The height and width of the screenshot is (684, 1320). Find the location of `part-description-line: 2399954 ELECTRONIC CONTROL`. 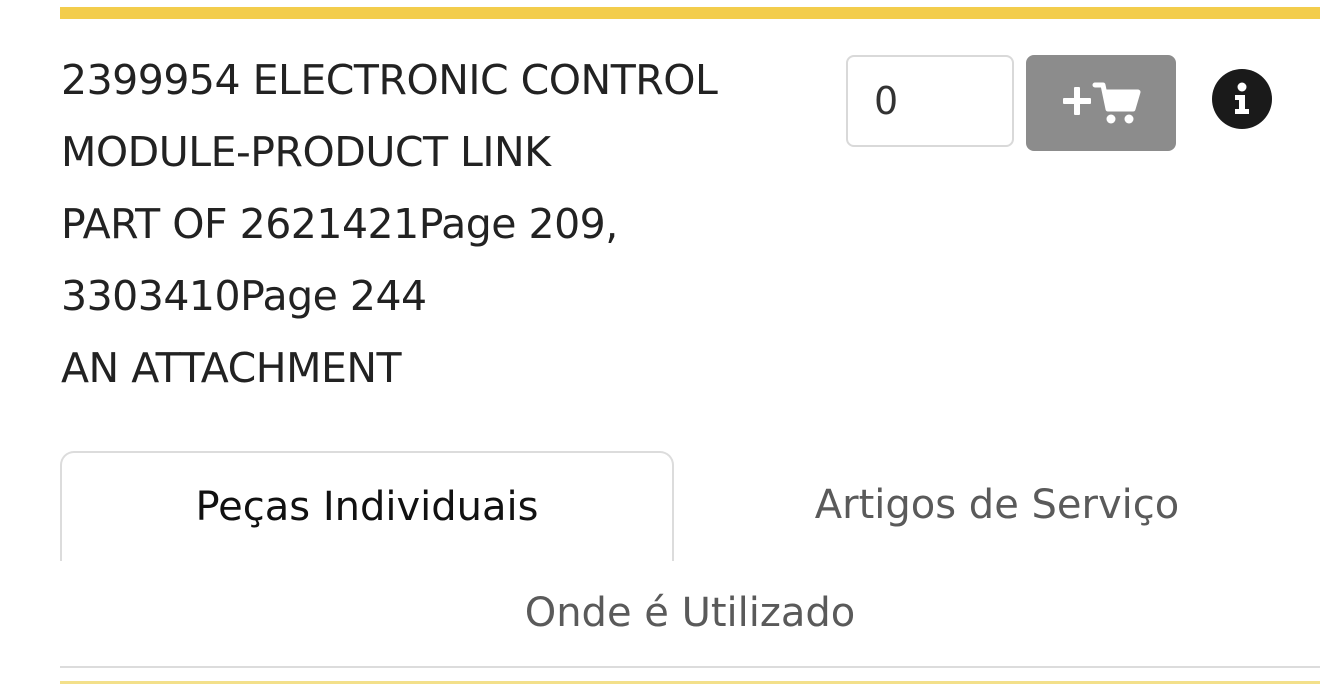

part-description-line: 2399954 ELECTRONIC CONTROL is located at coordinates (389, 80).